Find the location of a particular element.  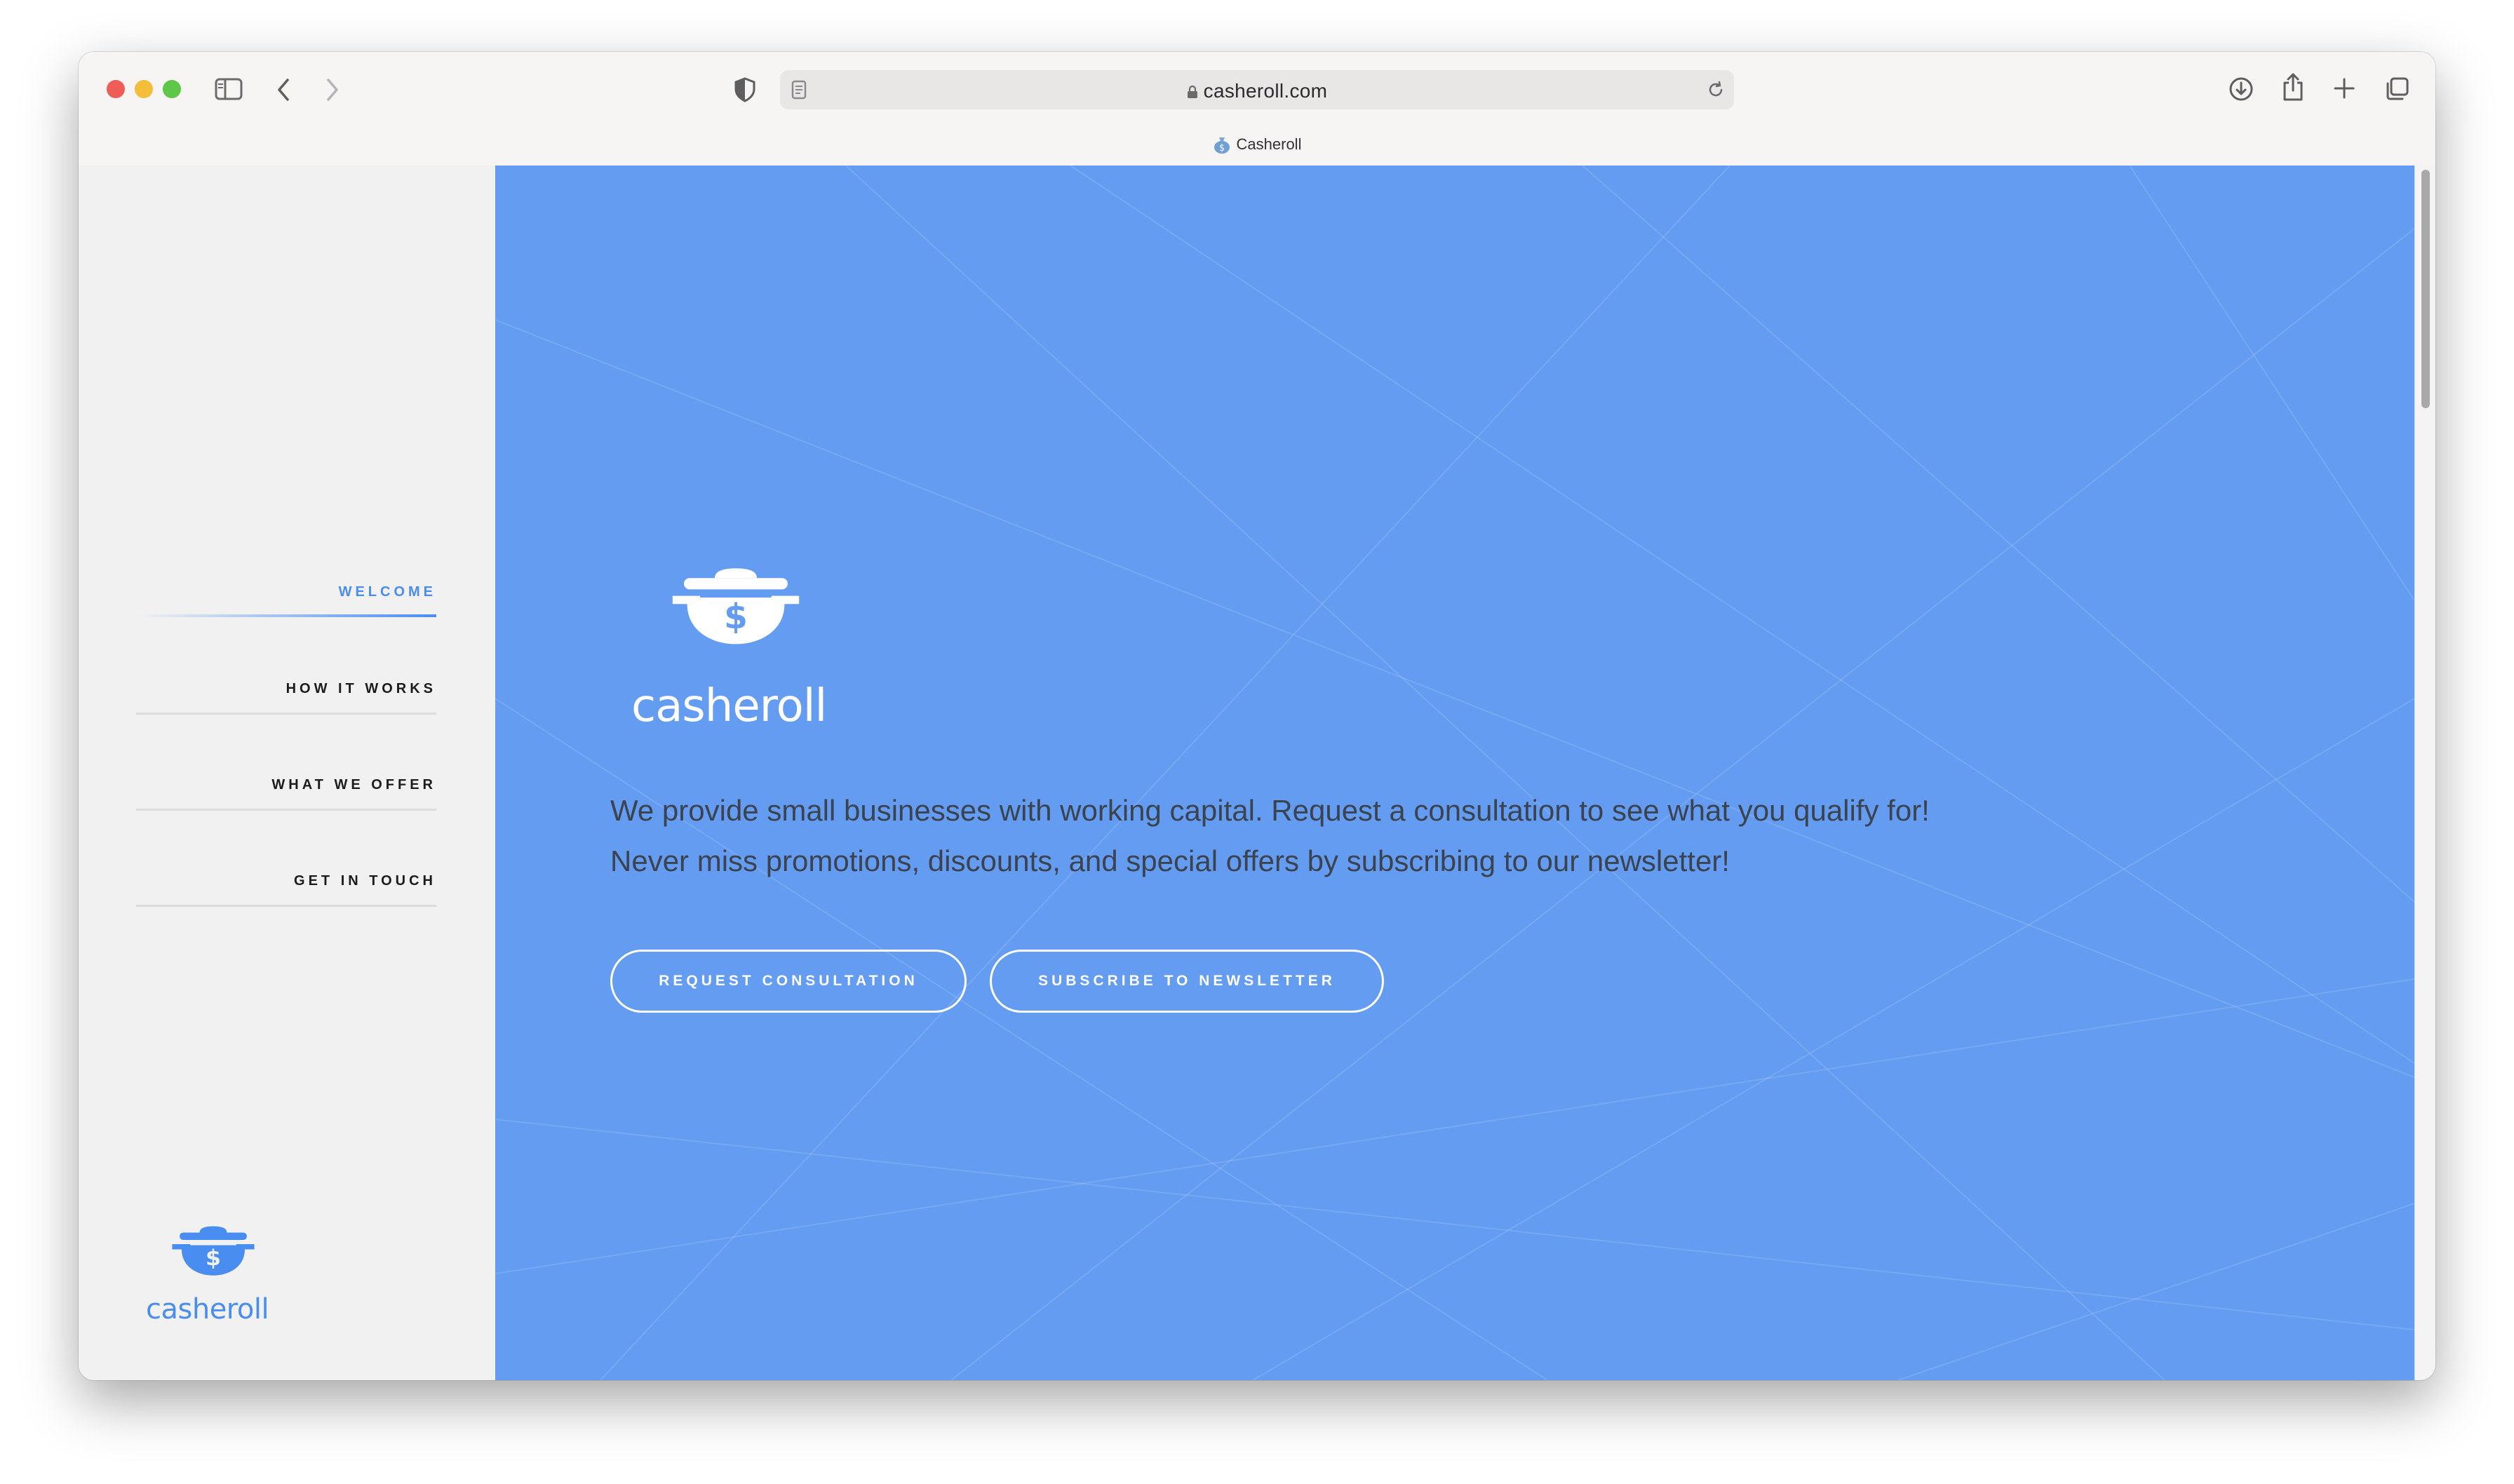

active-tab: $ Casheroll is located at coordinates (1257, 145).